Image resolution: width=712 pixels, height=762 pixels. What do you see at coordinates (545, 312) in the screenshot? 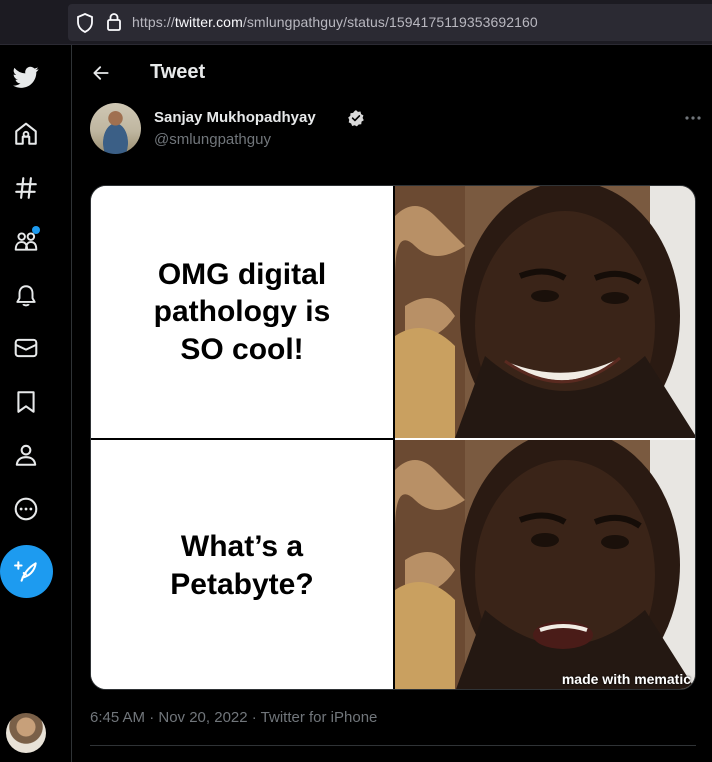
I see `meme-photo-happy` at bounding box center [545, 312].